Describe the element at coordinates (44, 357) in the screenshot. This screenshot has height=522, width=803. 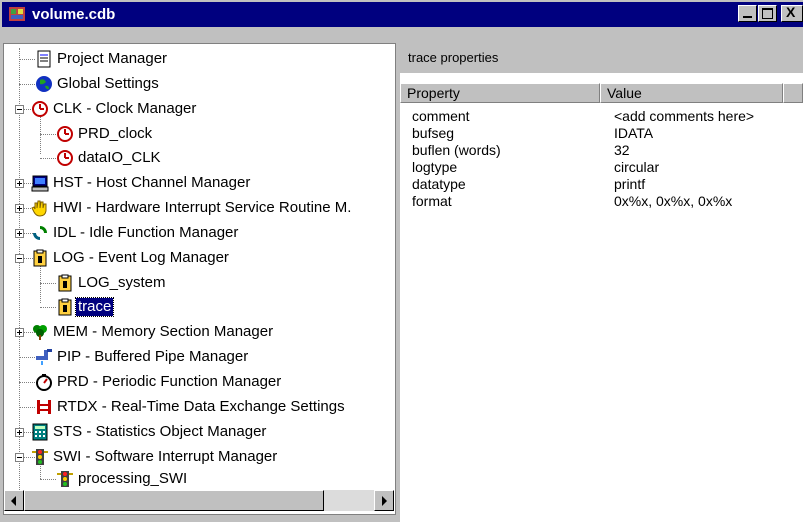
I see `pipe-icon` at that location.